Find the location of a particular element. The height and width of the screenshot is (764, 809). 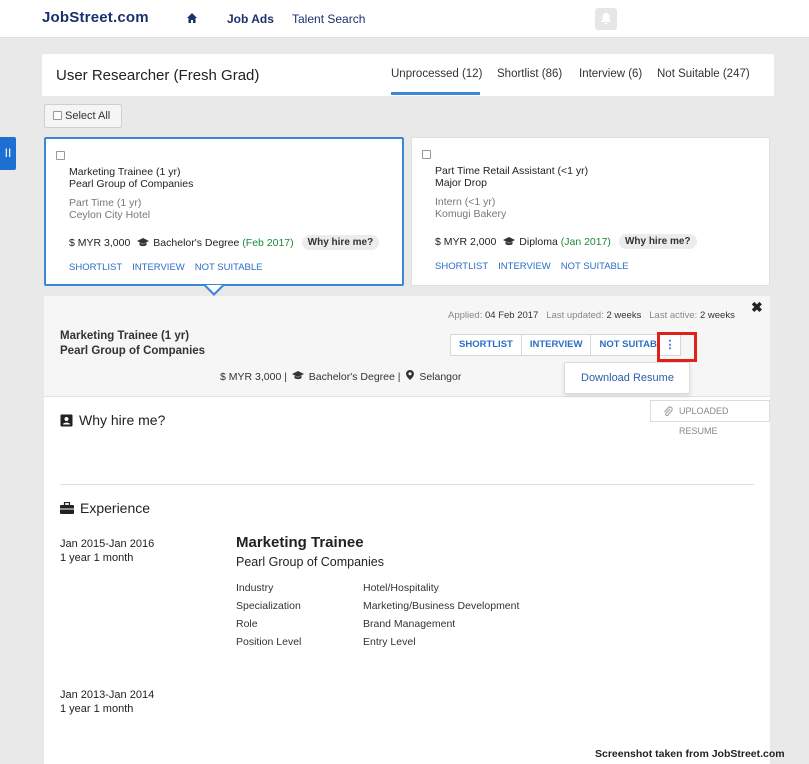

candidate-role: Marketing Trainee (1 yr) is located at coordinates (125, 172).